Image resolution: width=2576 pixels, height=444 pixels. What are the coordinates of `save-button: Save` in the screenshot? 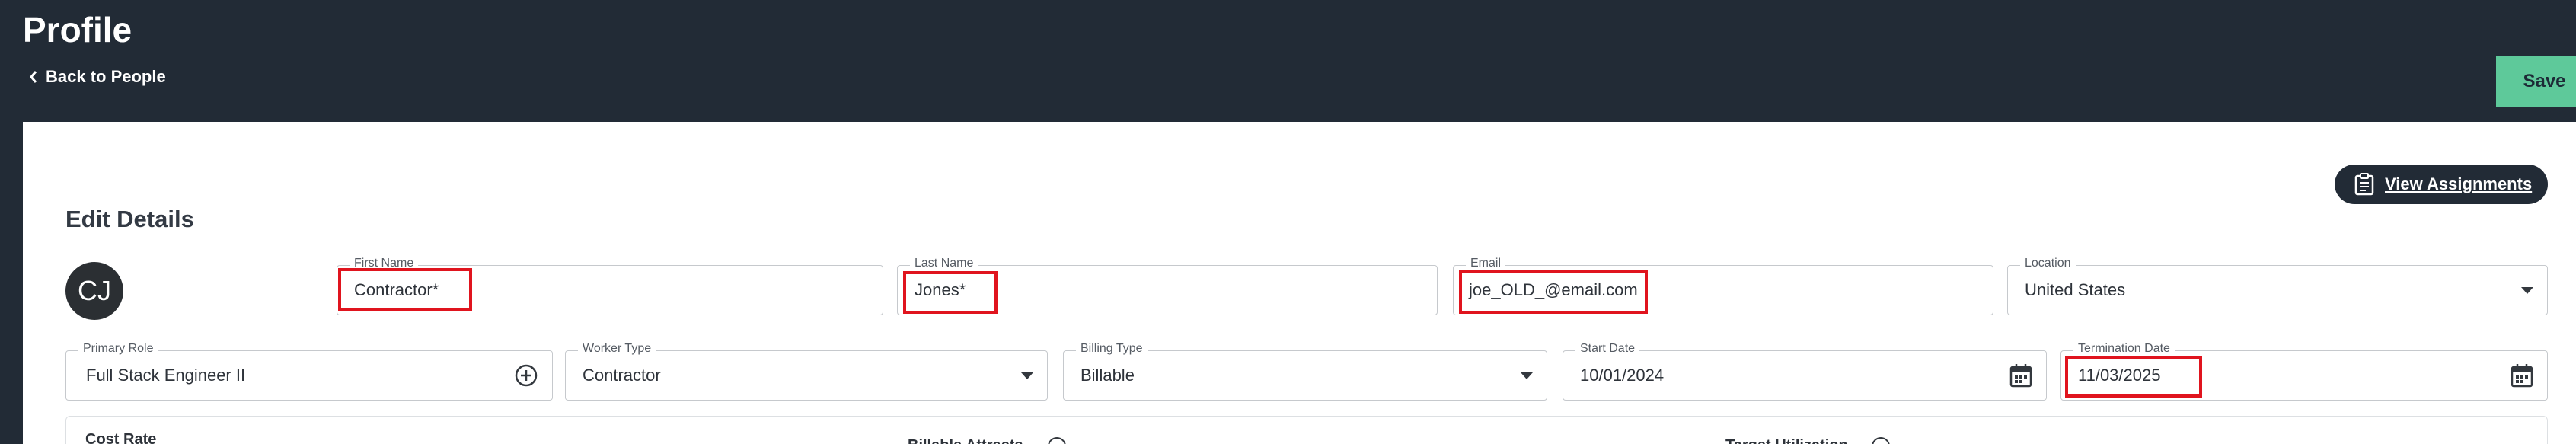 It's located at (2536, 81).